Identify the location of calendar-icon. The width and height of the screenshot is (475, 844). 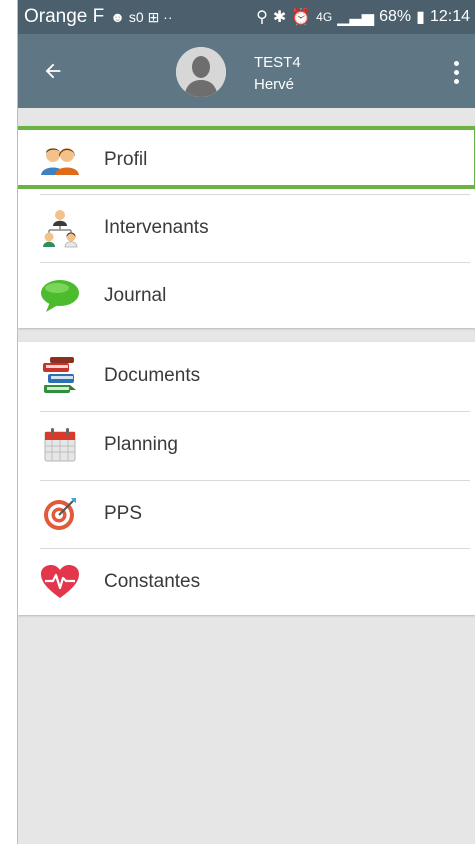
(60, 445).